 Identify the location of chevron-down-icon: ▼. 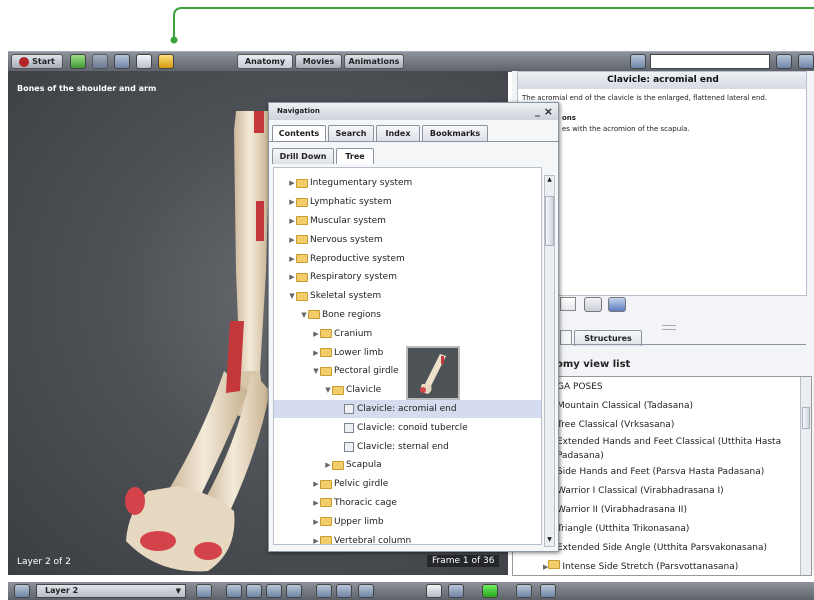
(178, 591).